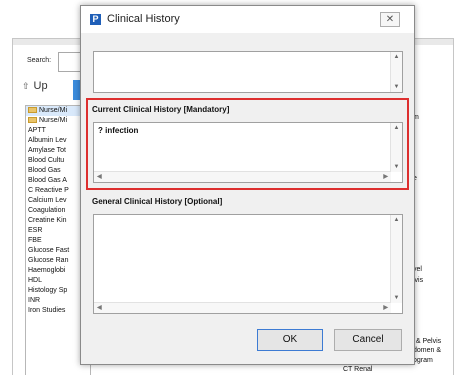 This screenshot has width=458, height=375. I want to click on list-item-label: FBE, so click(35, 240).